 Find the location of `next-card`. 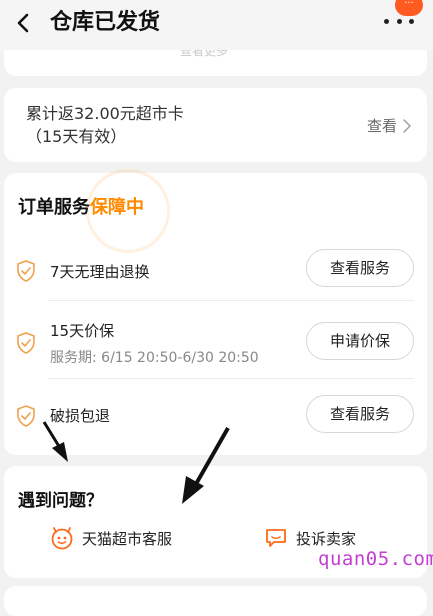

next-card is located at coordinates (215, 601).